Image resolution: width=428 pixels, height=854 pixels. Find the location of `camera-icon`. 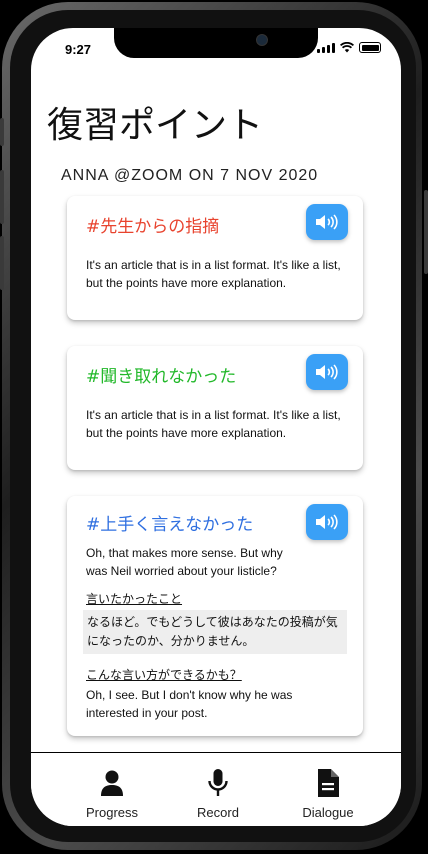

camera-icon is located at coordinates (262, 40).